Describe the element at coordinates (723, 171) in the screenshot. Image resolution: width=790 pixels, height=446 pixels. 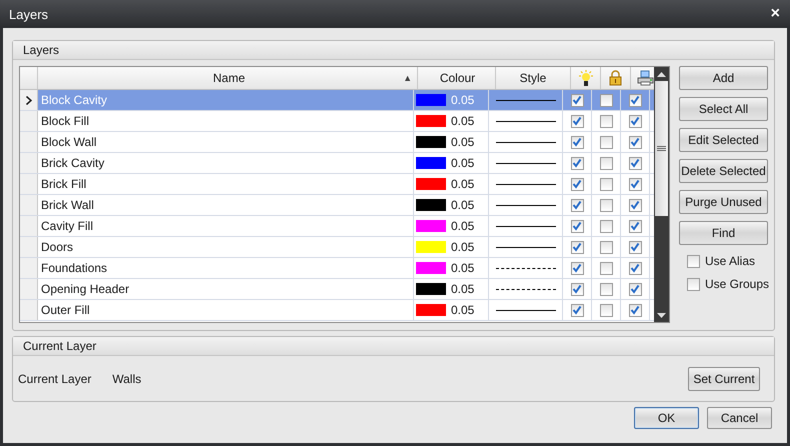
I see `action-button: Delete Selected` at that location.